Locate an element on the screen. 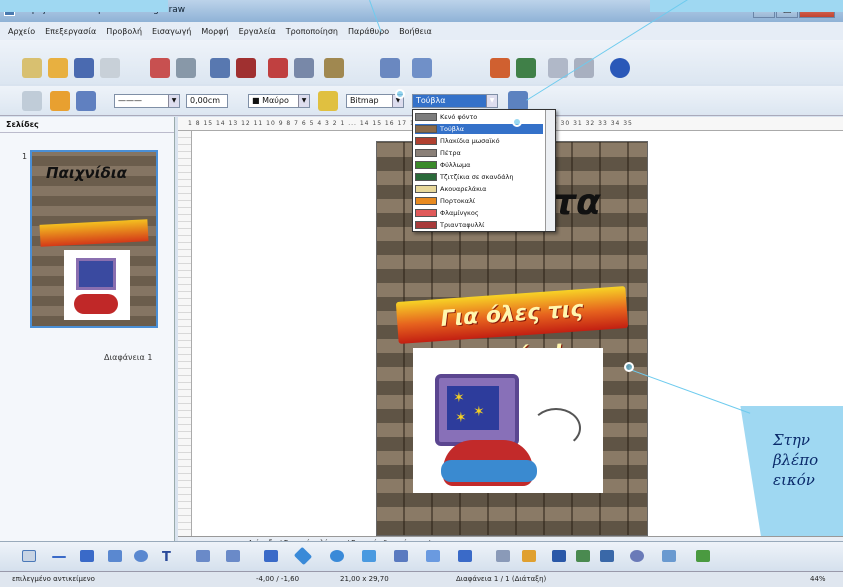 The width and height of the screenshot is (843, 587). rectangle-icon is located at coordinates (115, 556).